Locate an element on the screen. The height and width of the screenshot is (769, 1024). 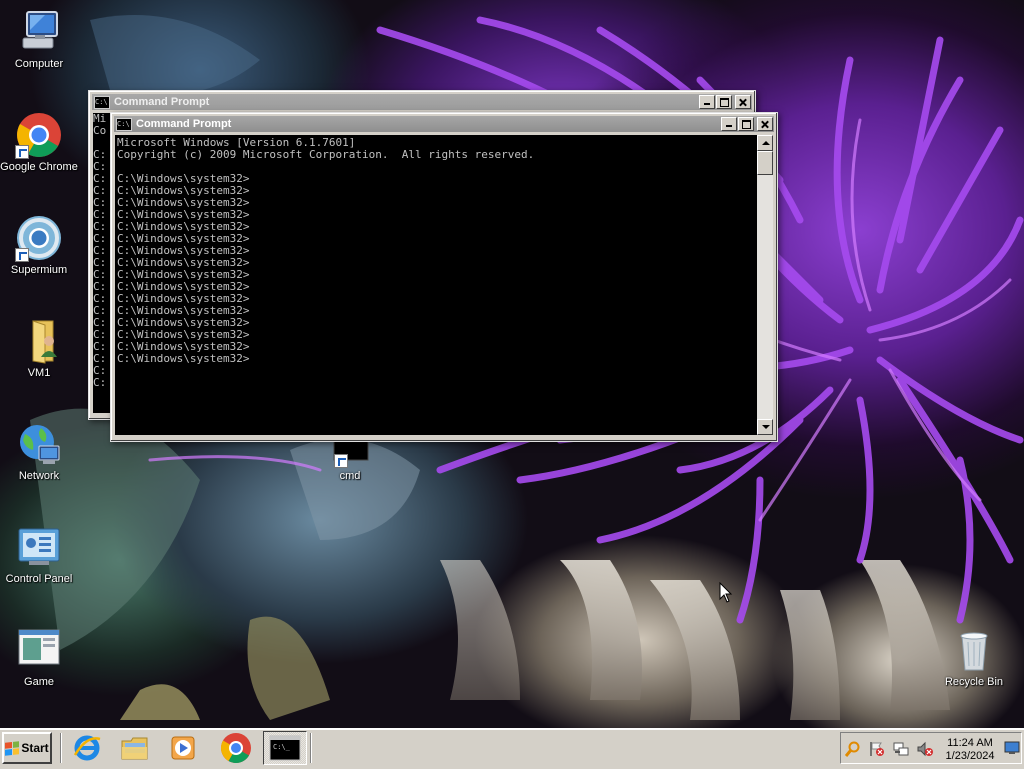
desktop-icon-google-chrome: Google Chrome is located at coordinates (39, 142).